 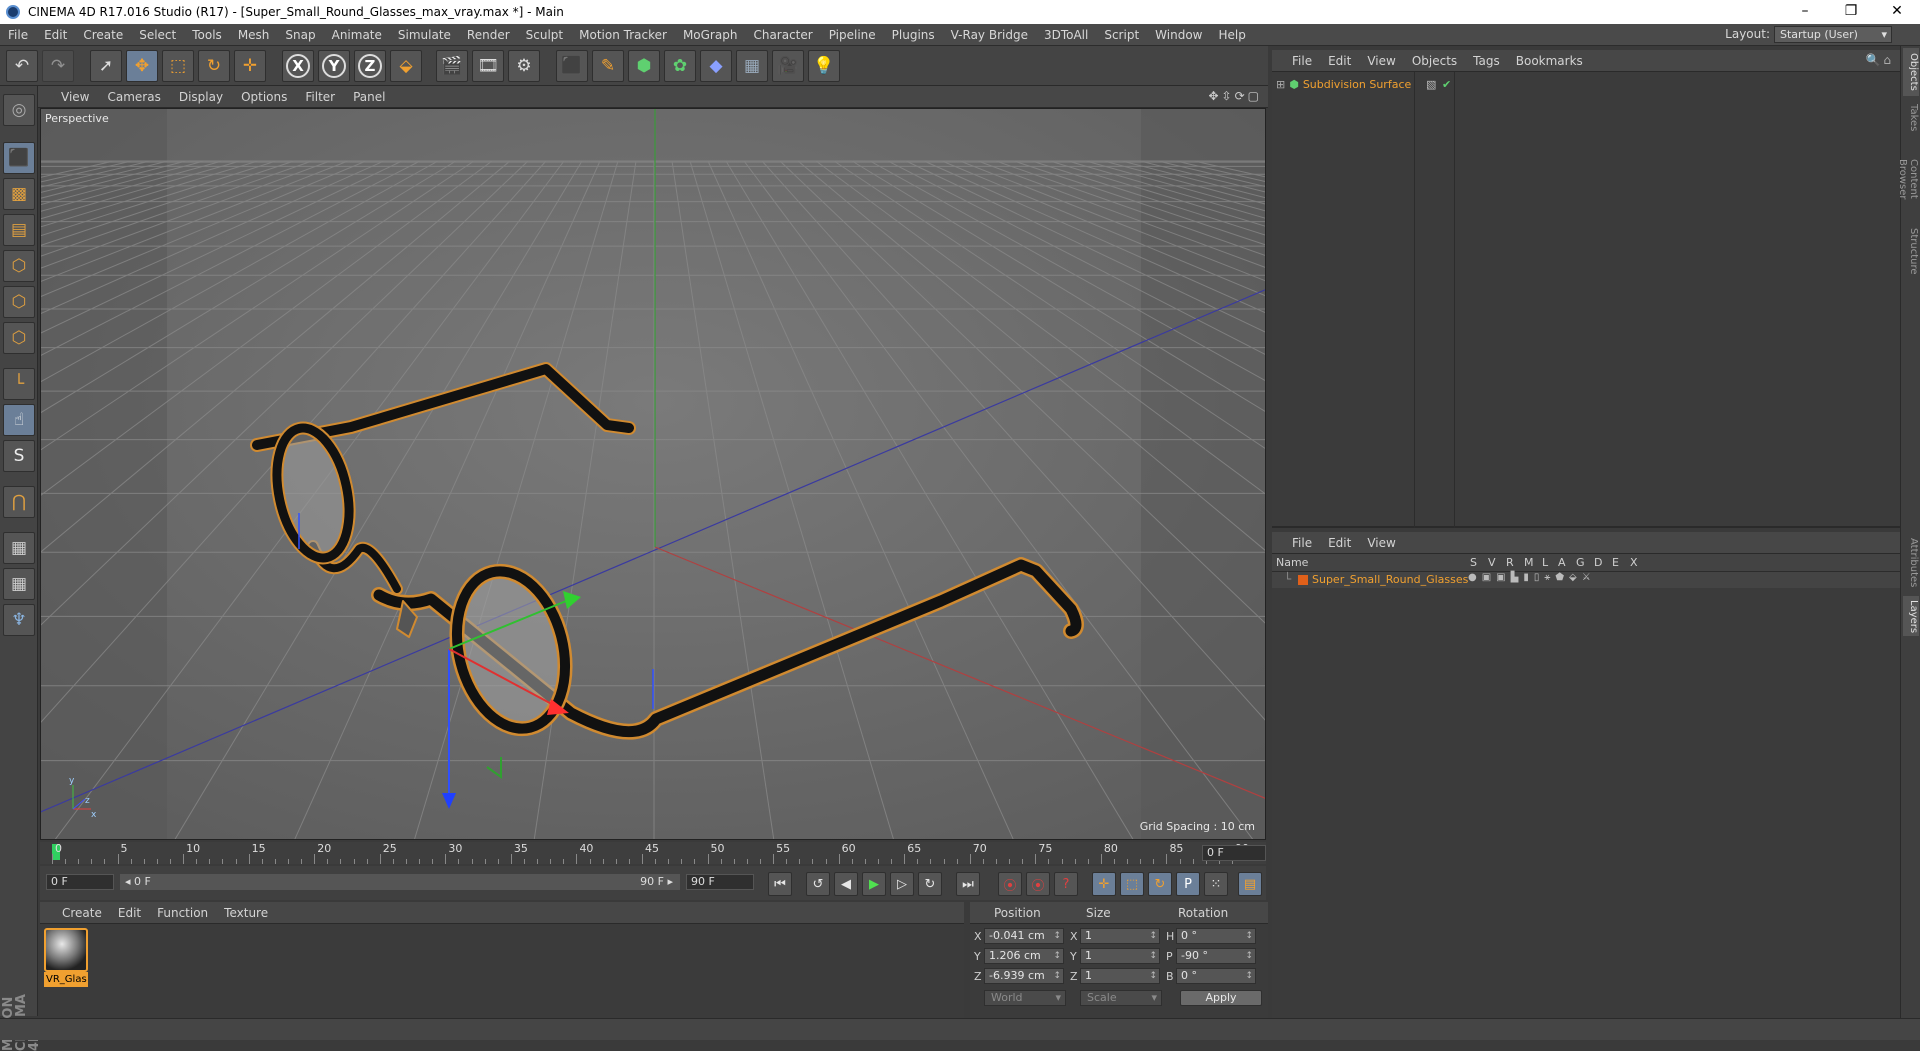 What do you see at coordinates (1121, 998) in the screenshot?
I see `size-mode-dropdown: Scale ▾` at bounding box center [1121, 998].